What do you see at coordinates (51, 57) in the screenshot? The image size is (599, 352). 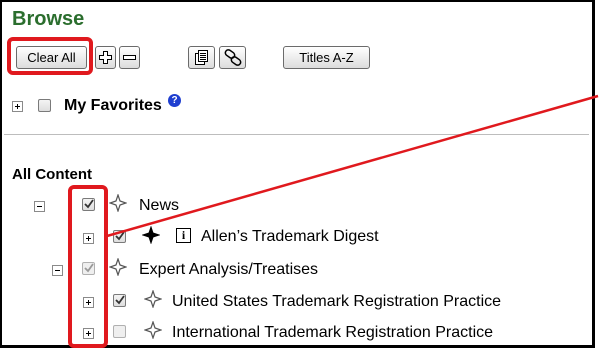 I see `clear-all-button: Clear All` at bounding box center [51, 57].